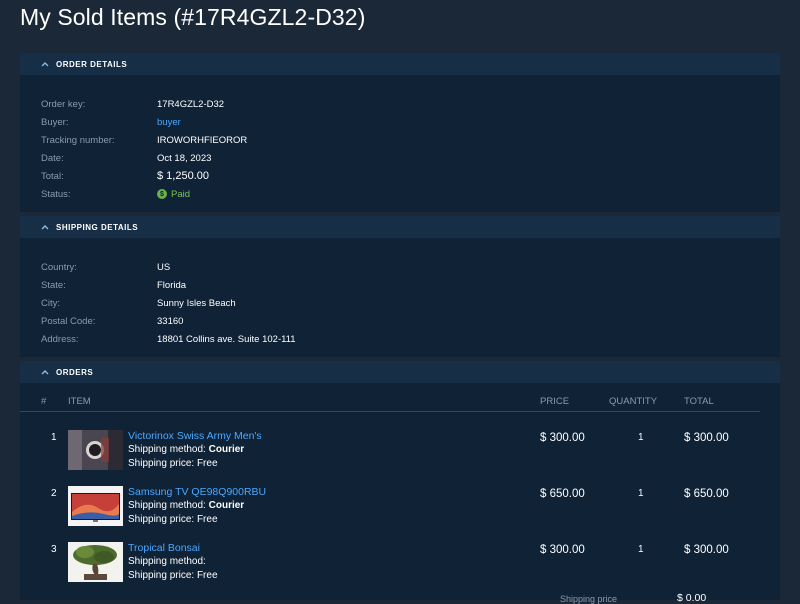 This screenshot has height=604, width=800. I want to click on status-badge: $ Paid, so click(173, 194).